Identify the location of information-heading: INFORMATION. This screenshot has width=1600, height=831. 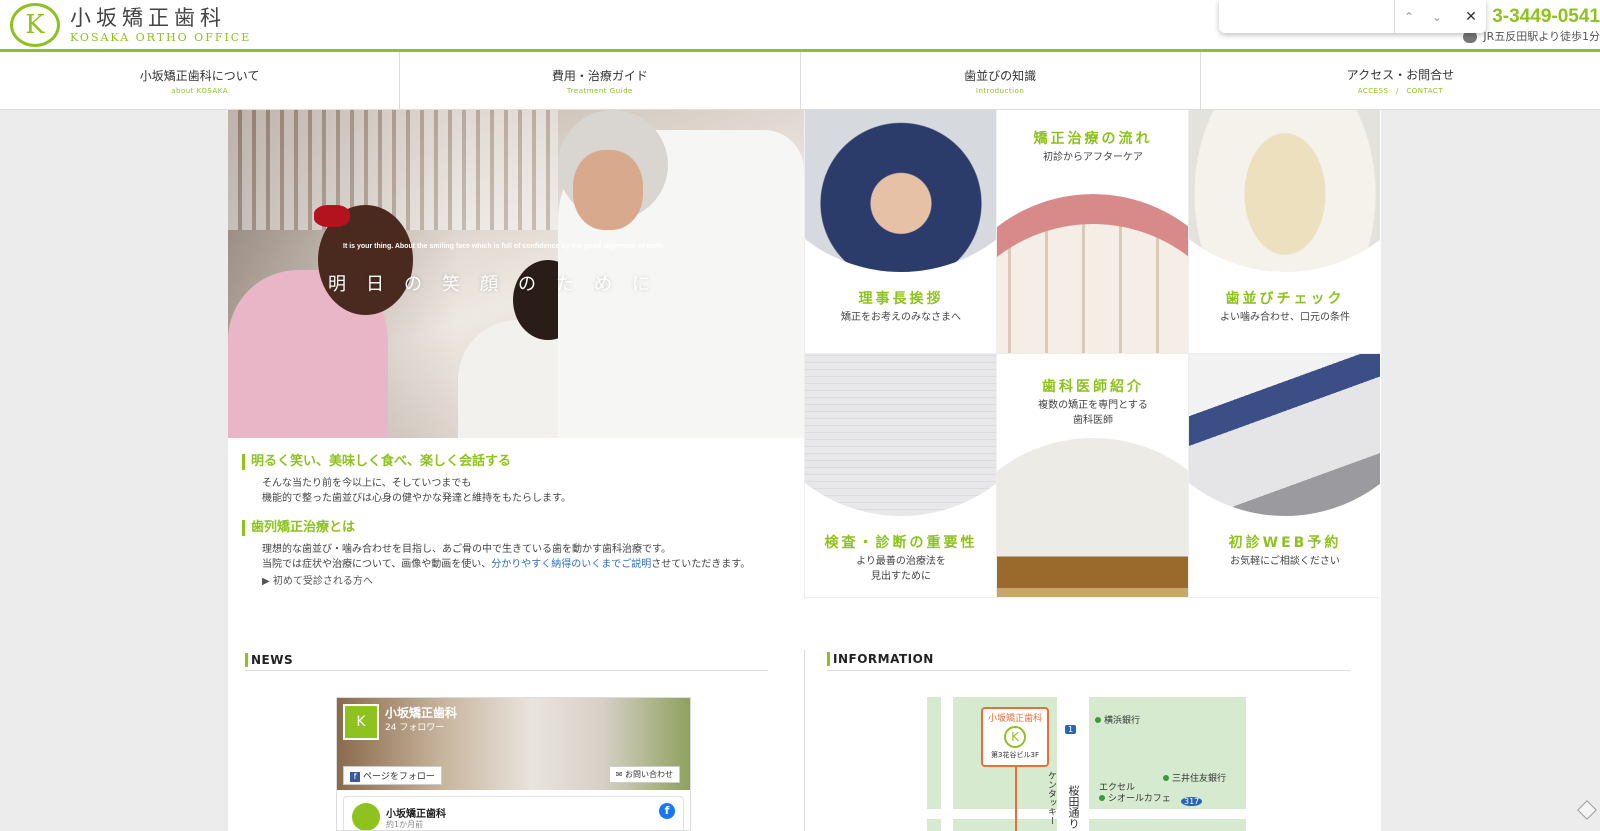
(880, 659).